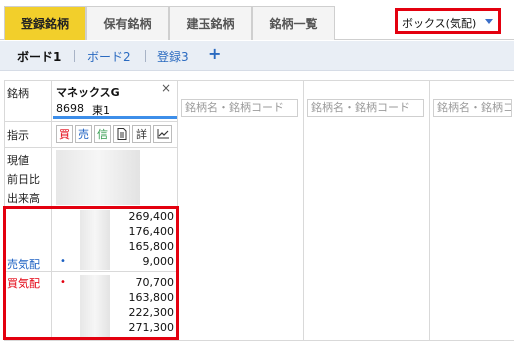 This screenshot has height=344, width=514. Describe the element at coordinates (23, 198) in the screenshot. I see `row-label-volume: 出来高` at that location.